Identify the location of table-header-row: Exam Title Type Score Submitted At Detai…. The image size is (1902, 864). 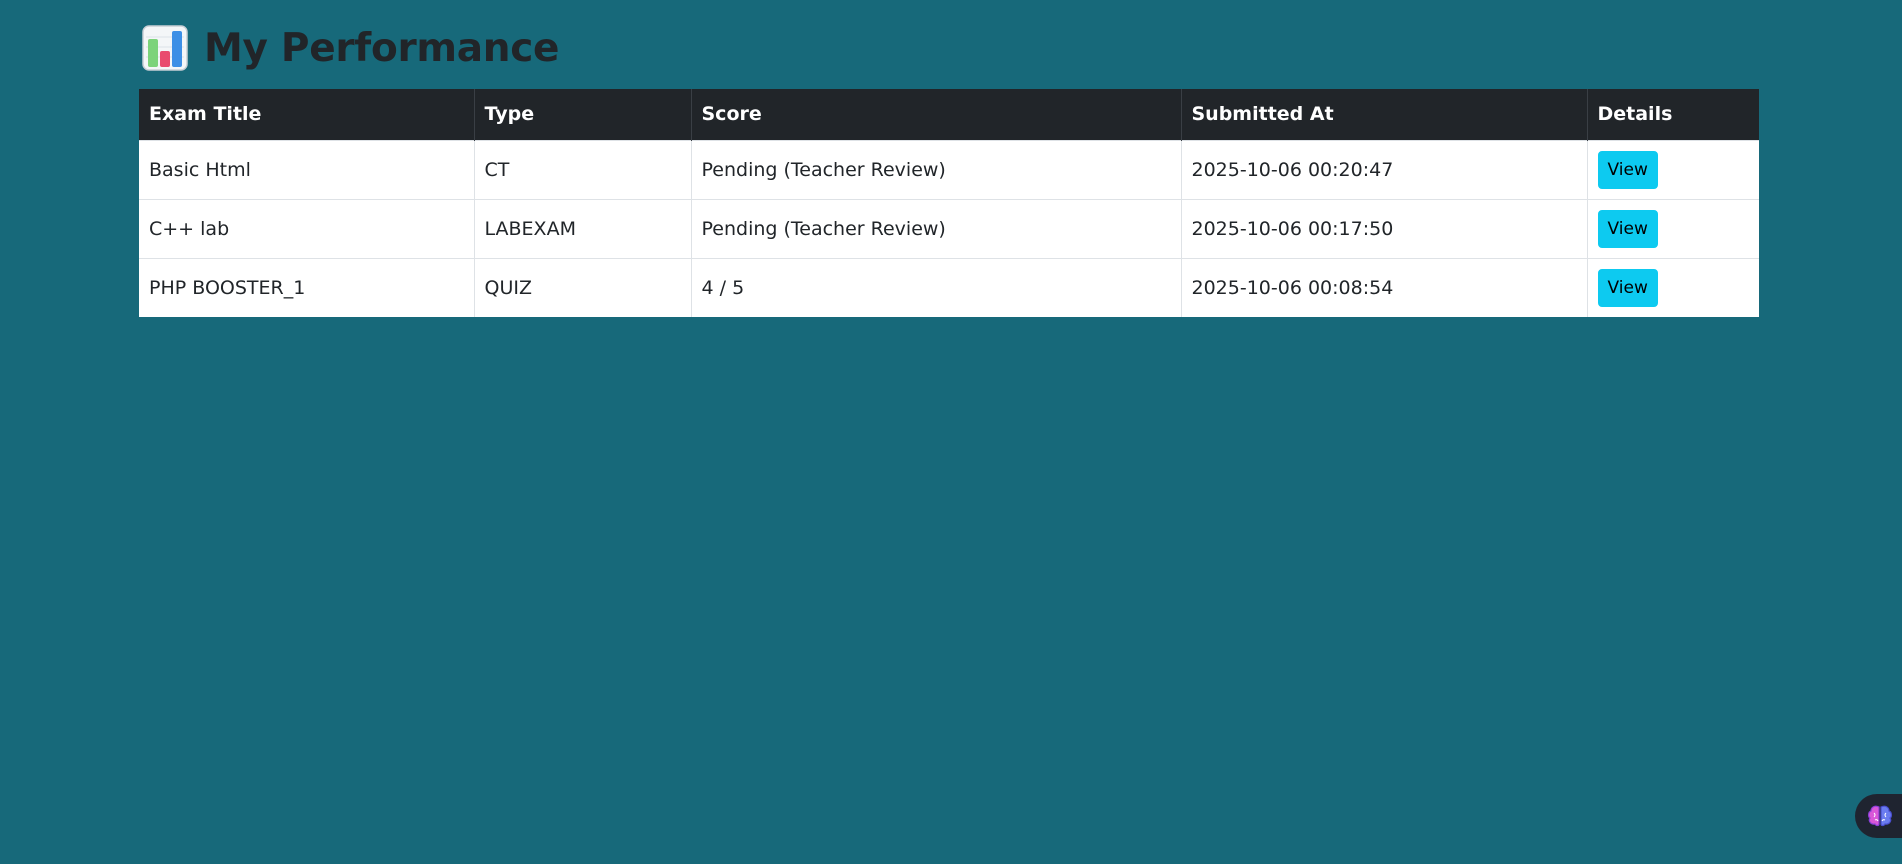
(949, 114).